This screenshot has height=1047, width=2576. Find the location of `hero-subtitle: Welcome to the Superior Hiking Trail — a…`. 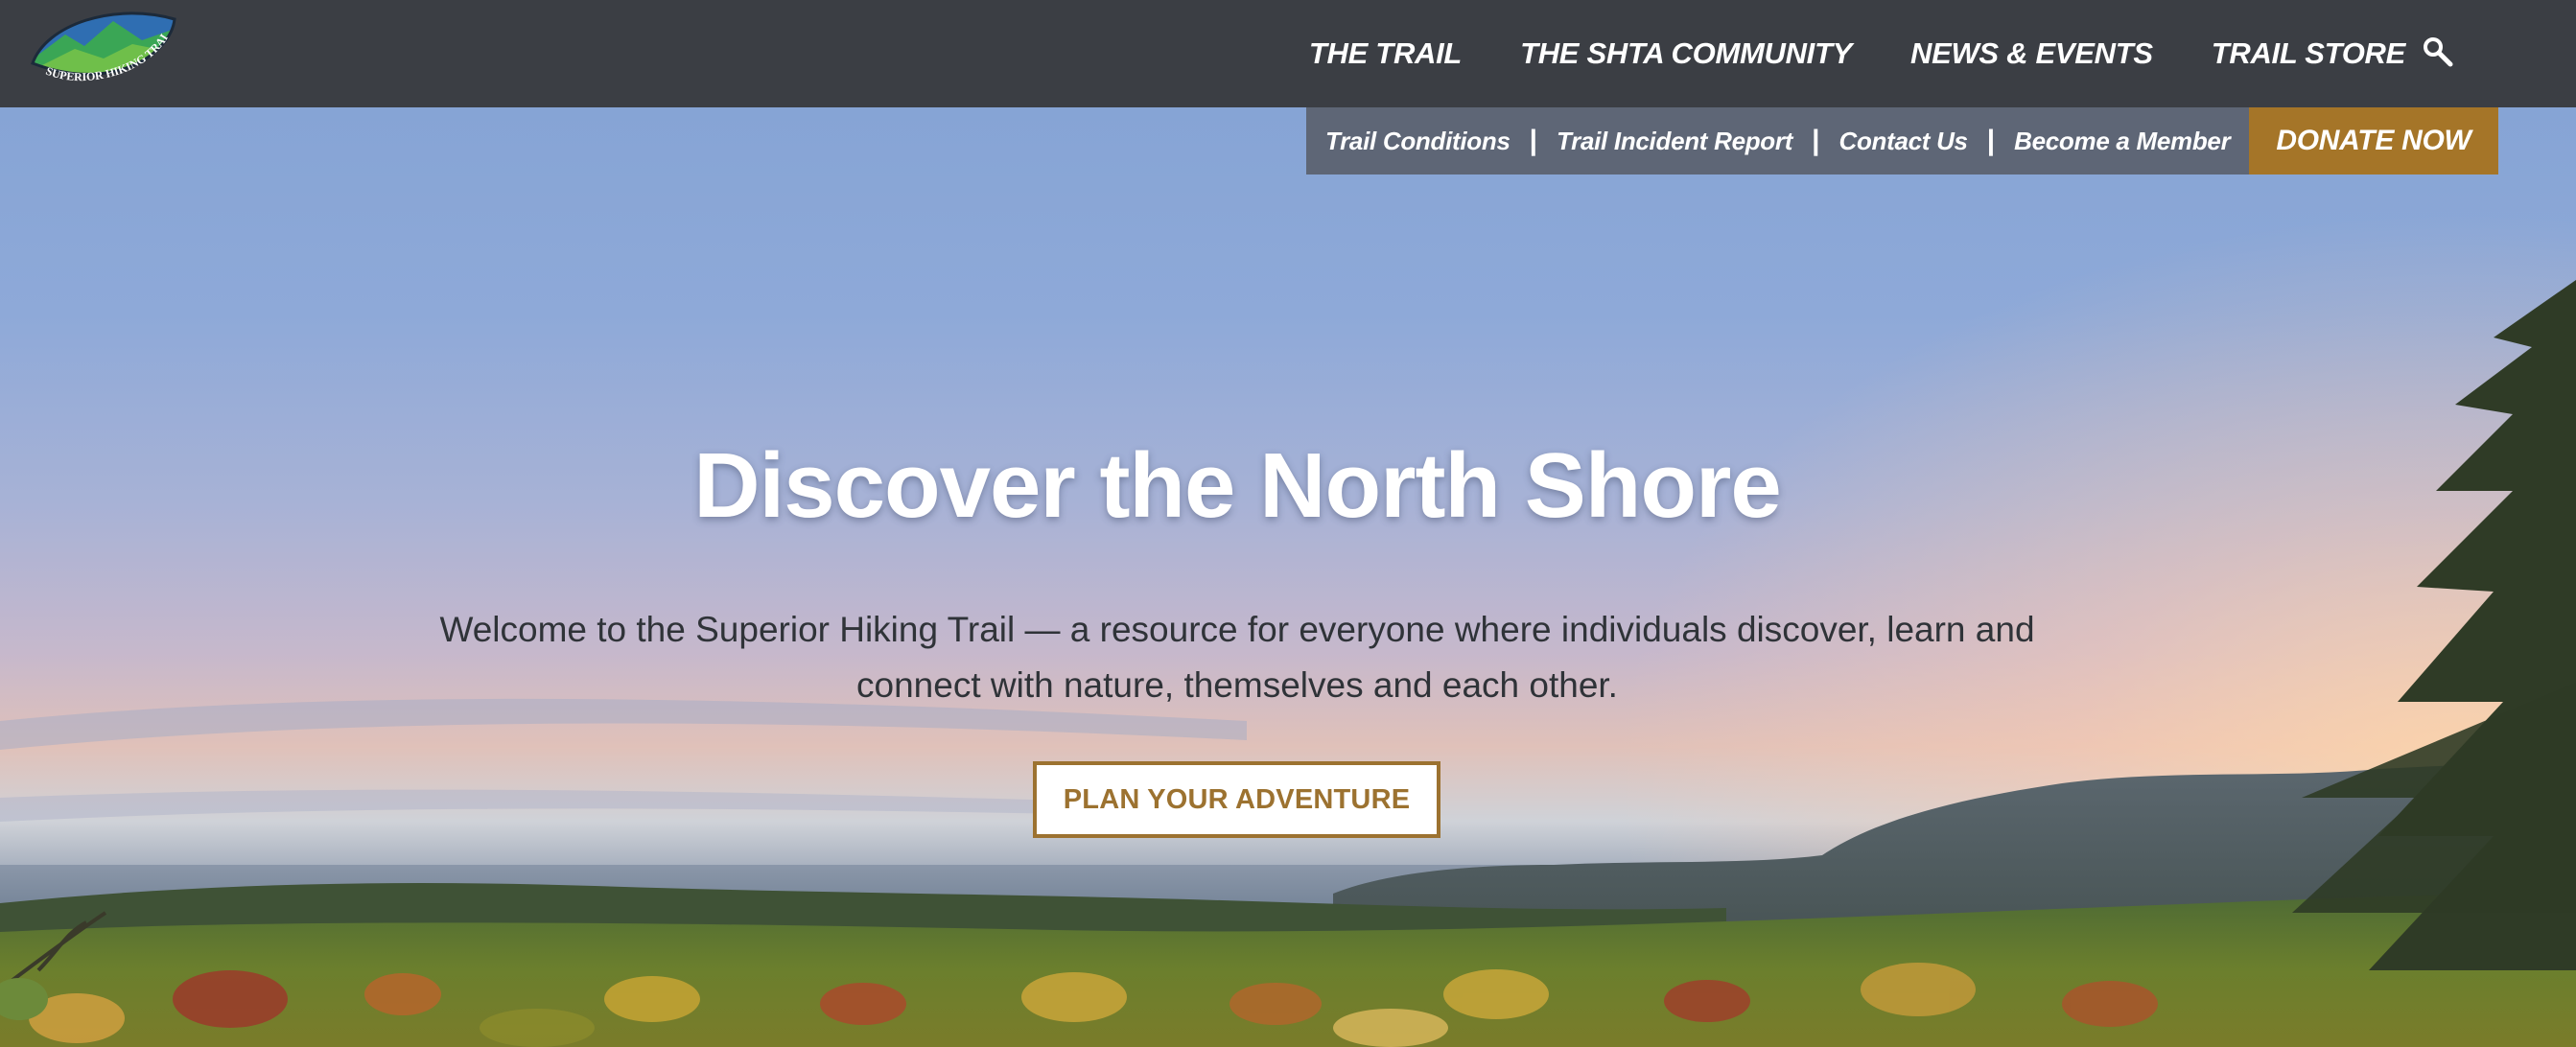

hero-subtitle: Welcome to the Superior Hiking Trail — a… is located at coordinates (1237, 657).